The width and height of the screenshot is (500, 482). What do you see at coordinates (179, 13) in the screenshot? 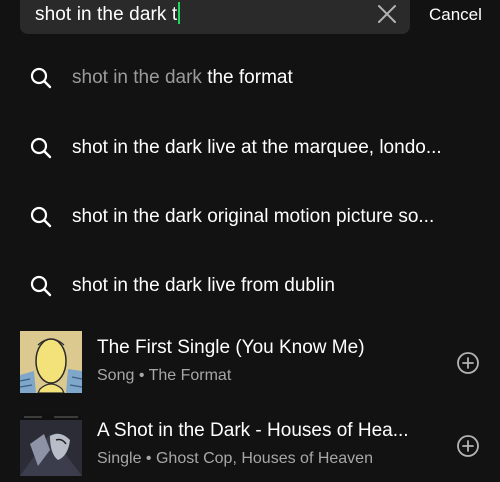
I see `text-caret` at bounding box center [179, 13].